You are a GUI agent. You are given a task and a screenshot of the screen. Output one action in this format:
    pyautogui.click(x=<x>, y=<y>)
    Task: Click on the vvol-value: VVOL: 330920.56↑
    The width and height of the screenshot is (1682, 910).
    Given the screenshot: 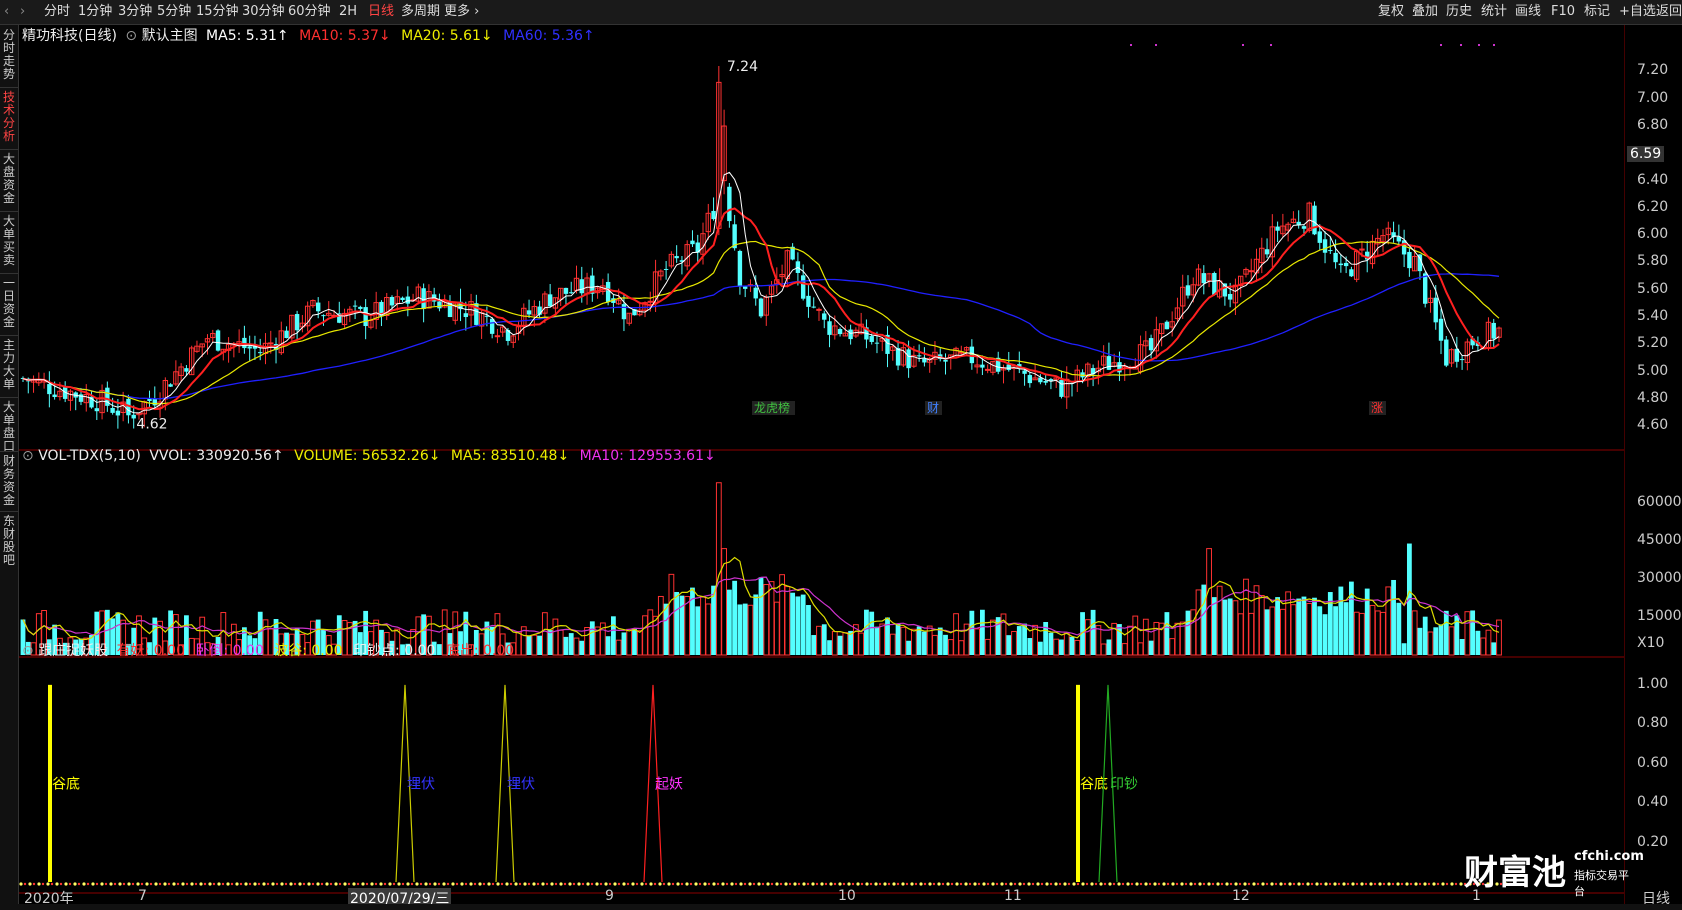 What is the action you would take?
    pyautogui.click(x=216, y=456)
    